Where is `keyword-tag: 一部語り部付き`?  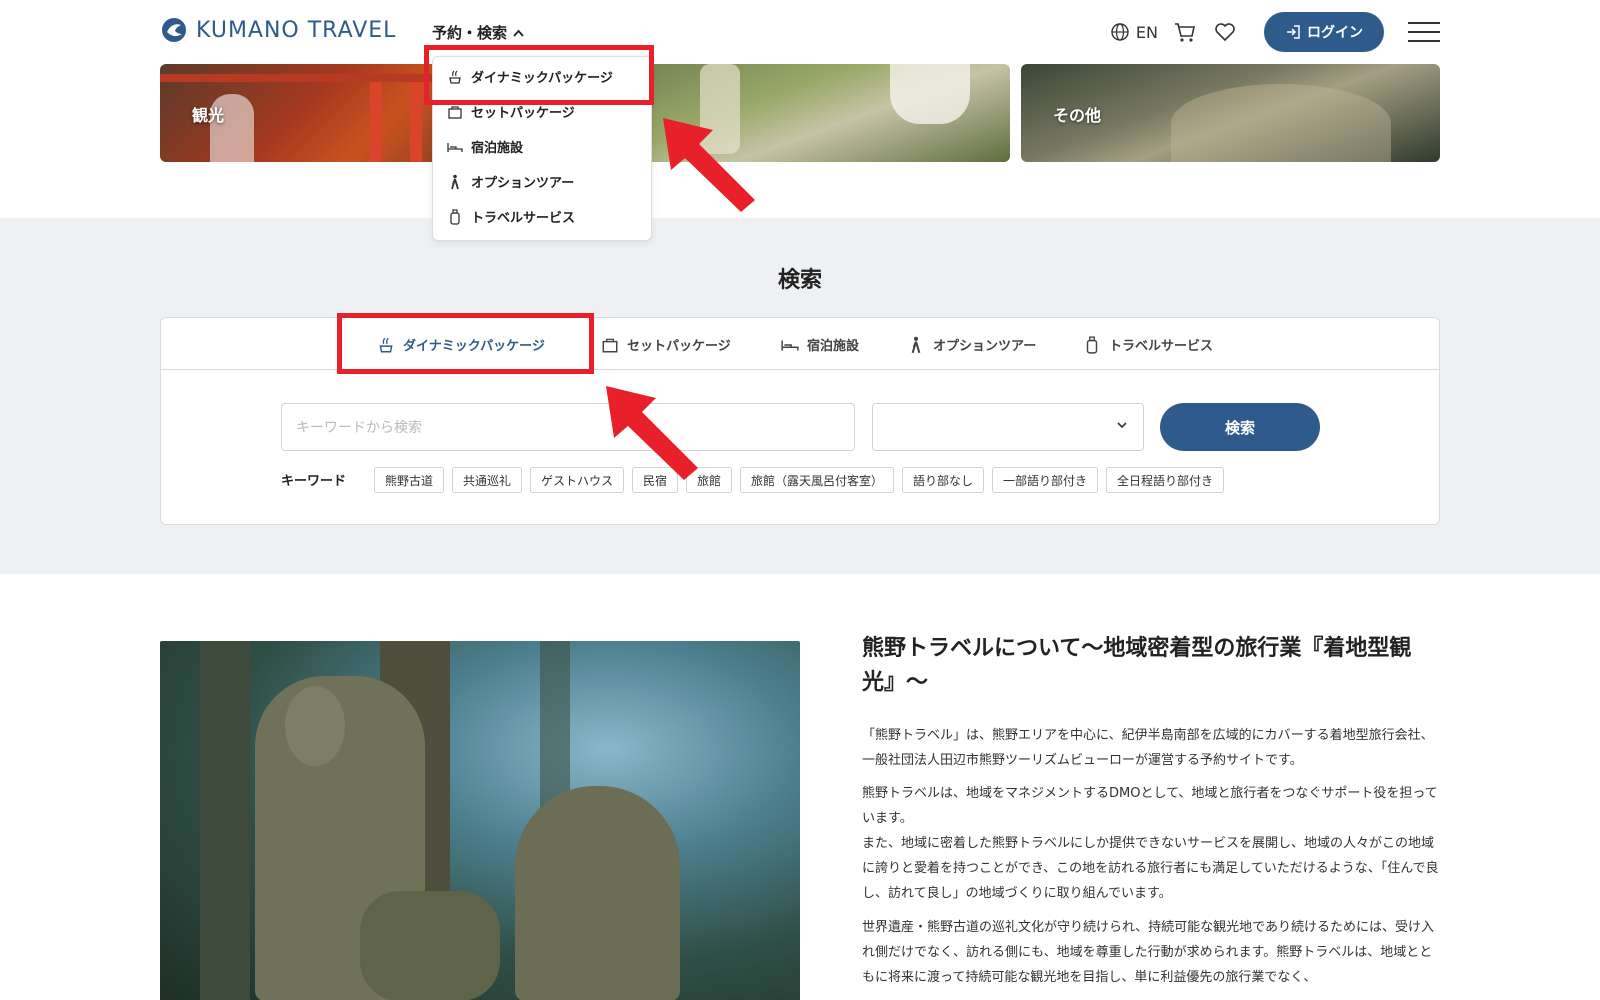 keyword-tag: 一部語り部付き is located at coordinates (1045, 480).